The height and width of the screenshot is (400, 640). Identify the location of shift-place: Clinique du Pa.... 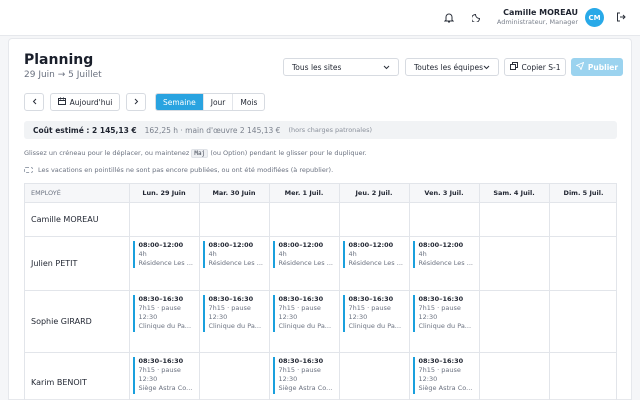
(165, 326).